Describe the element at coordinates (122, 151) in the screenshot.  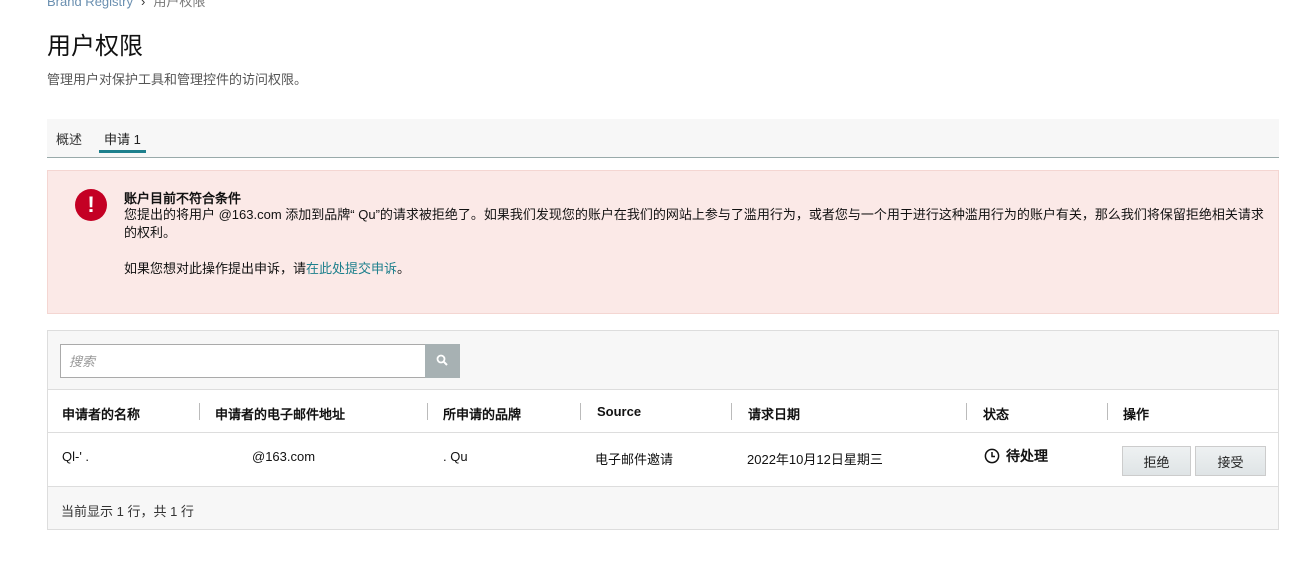
I see `active-tab-indicator` at that location.